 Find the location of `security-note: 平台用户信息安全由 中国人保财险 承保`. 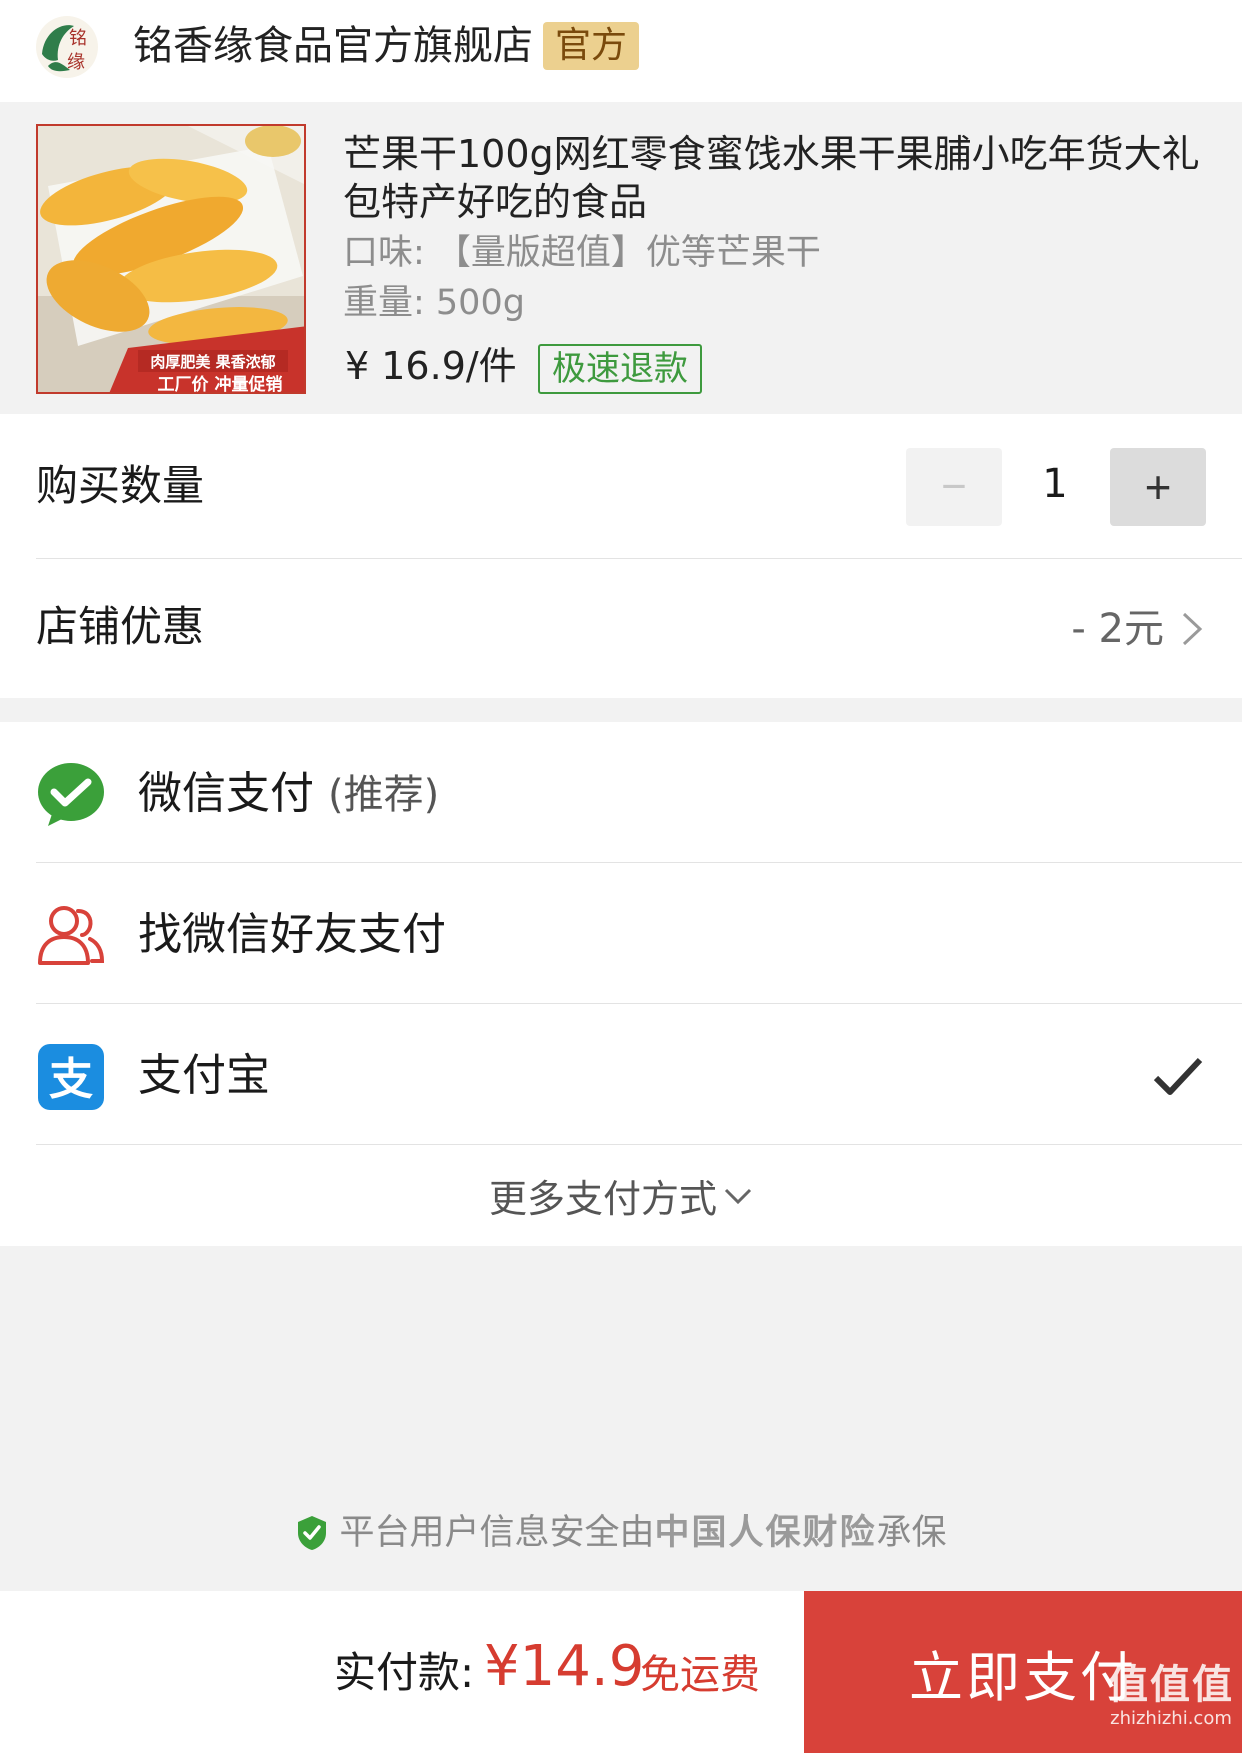

security-note: 平台用户信息安全由 中国人保财险 承保 is located at coordinates (621, 1533).